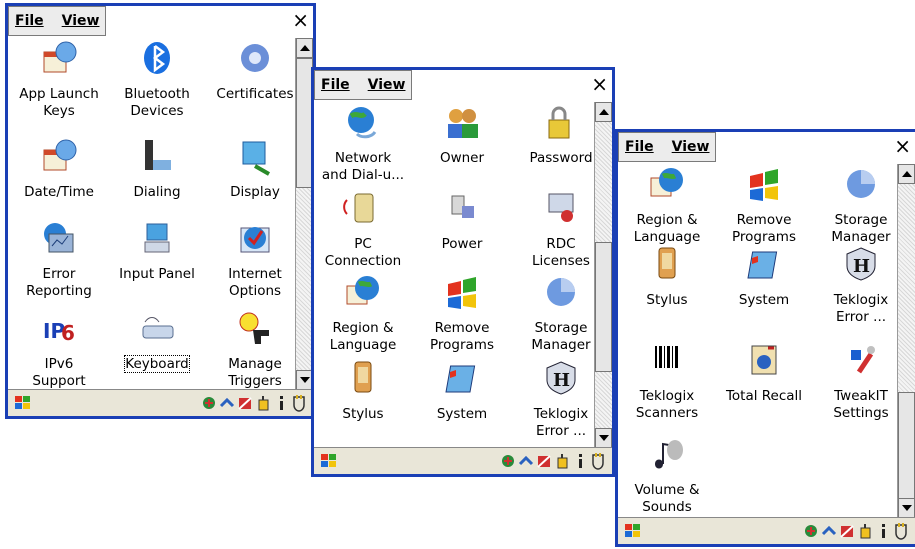 The height and width of the screenshot is (549, 915). What do you see at coordinates (561, 207) in the screenshot?
I see `rdc-licenses-icon` at bounding box center [561, 207].